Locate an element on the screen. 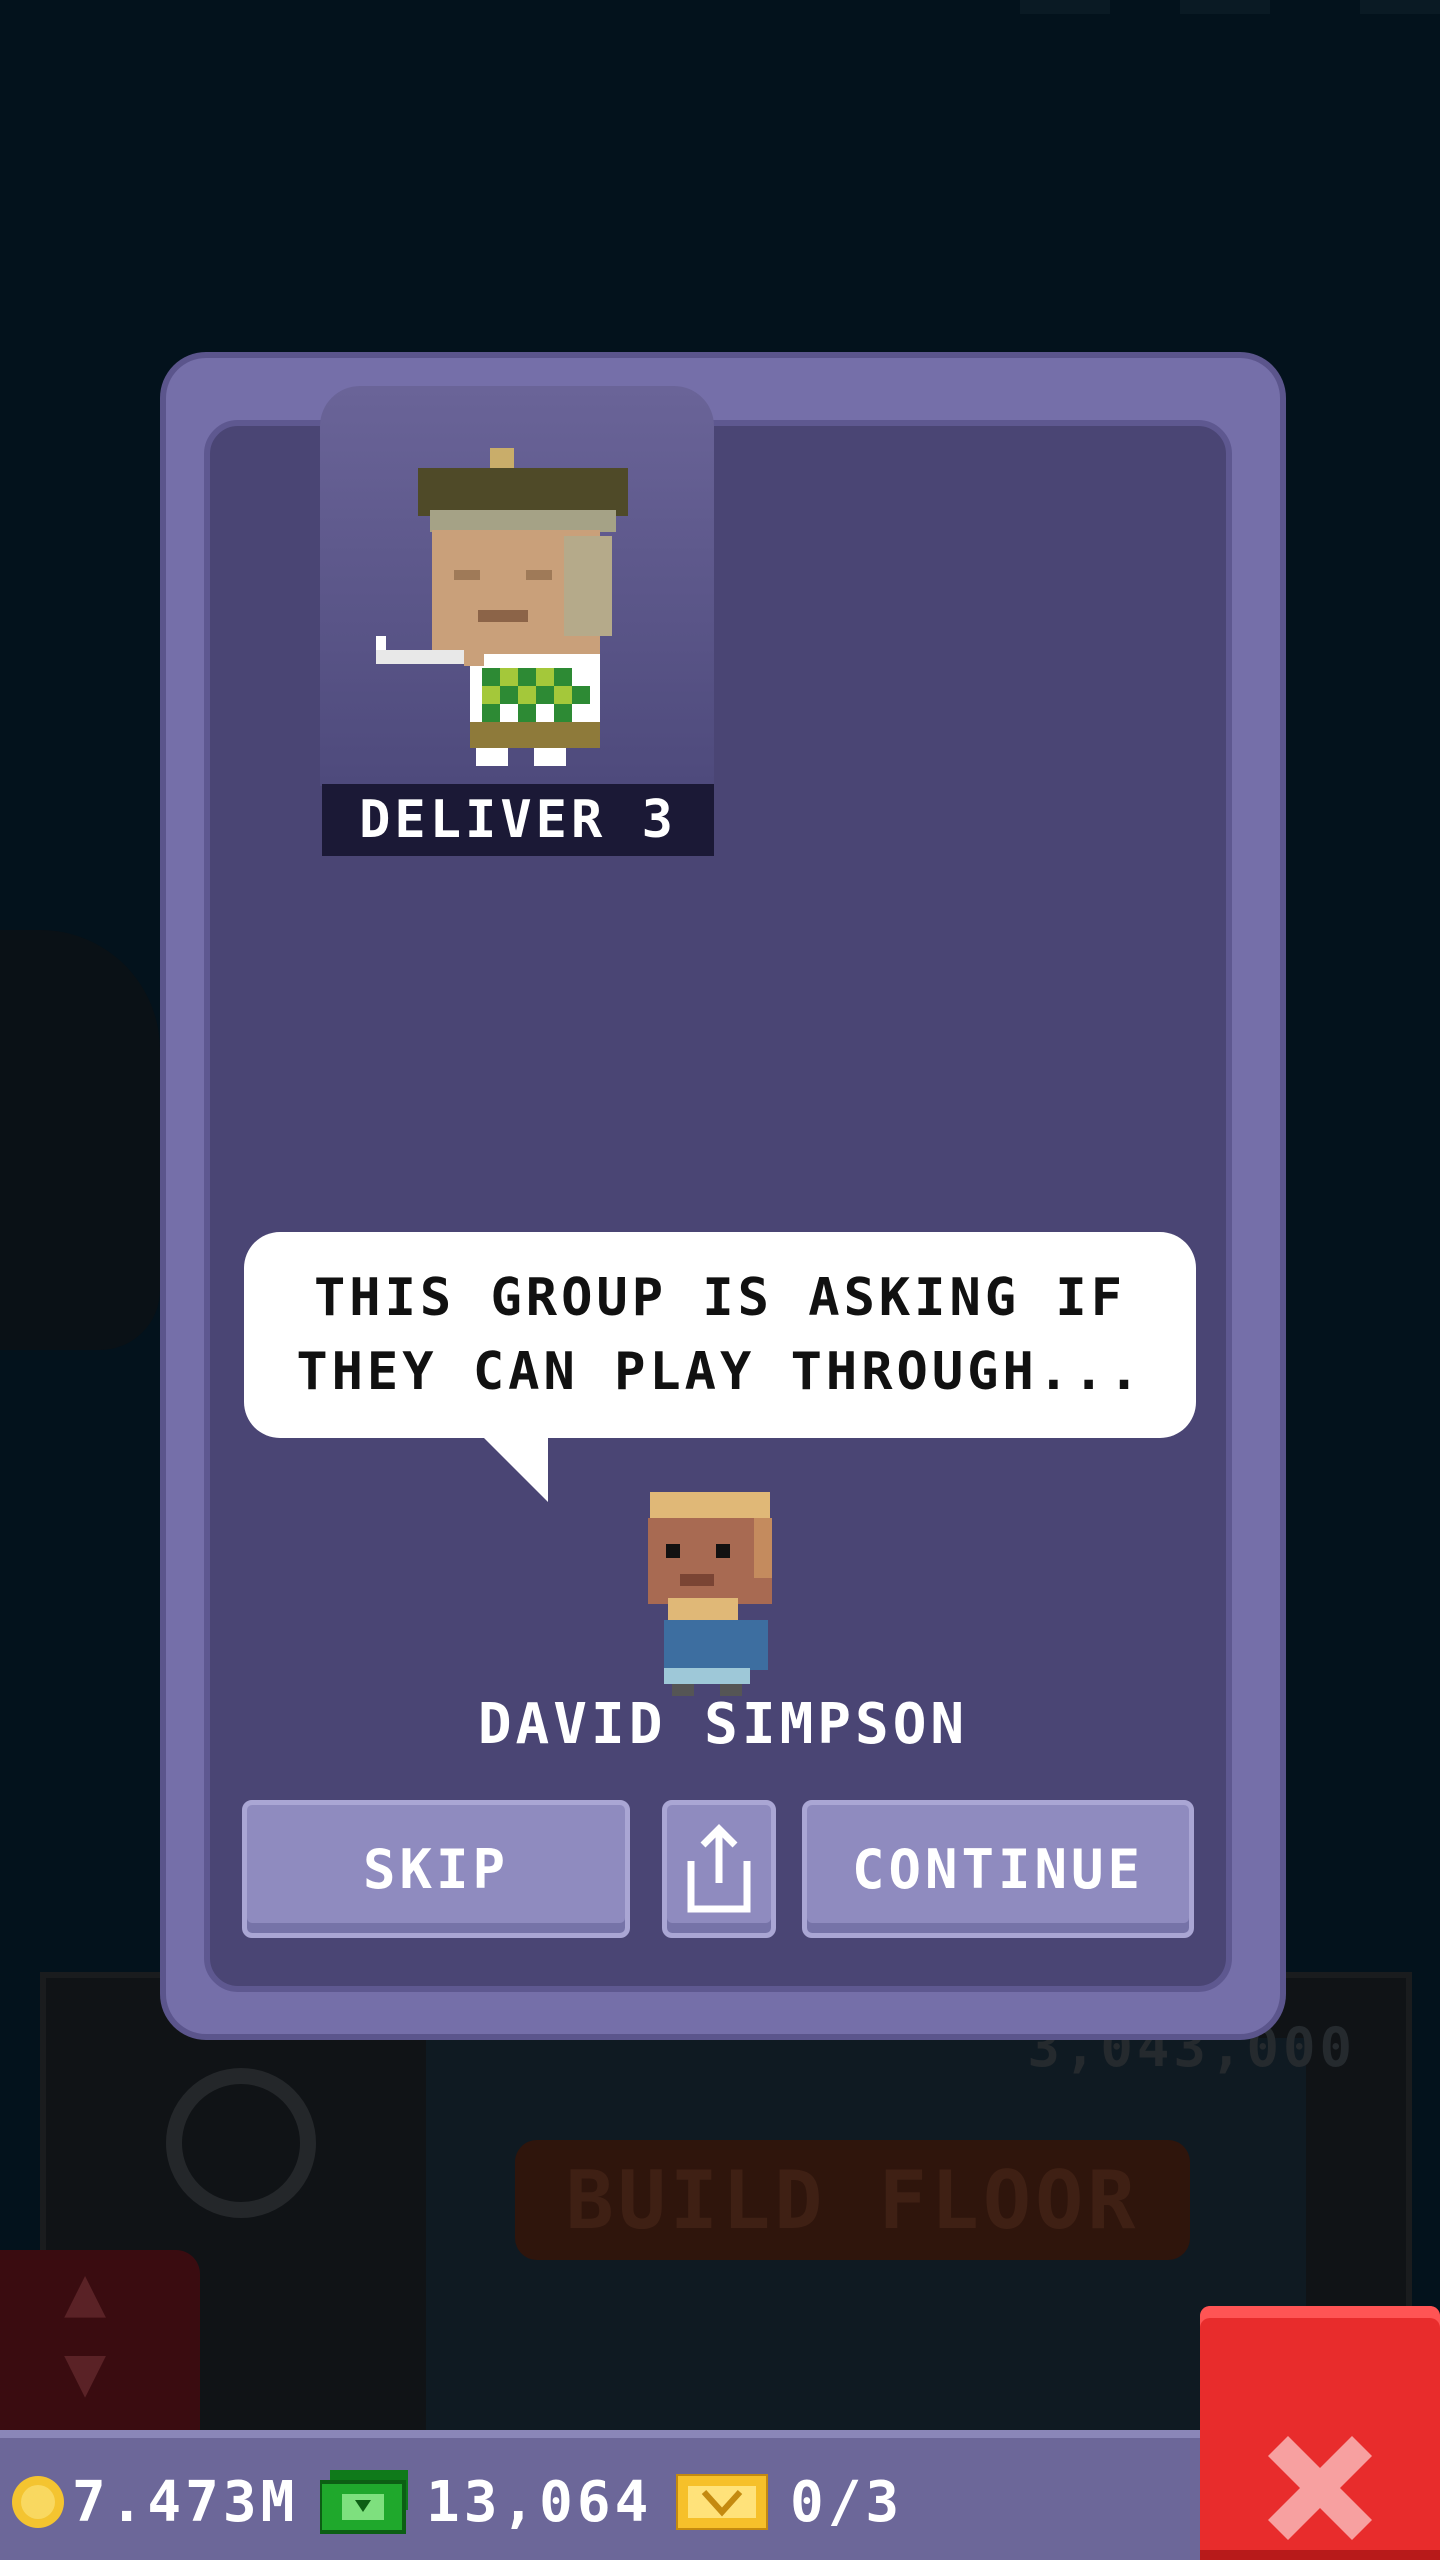  bitizen-avatar is located at coordinates (710, 1594).